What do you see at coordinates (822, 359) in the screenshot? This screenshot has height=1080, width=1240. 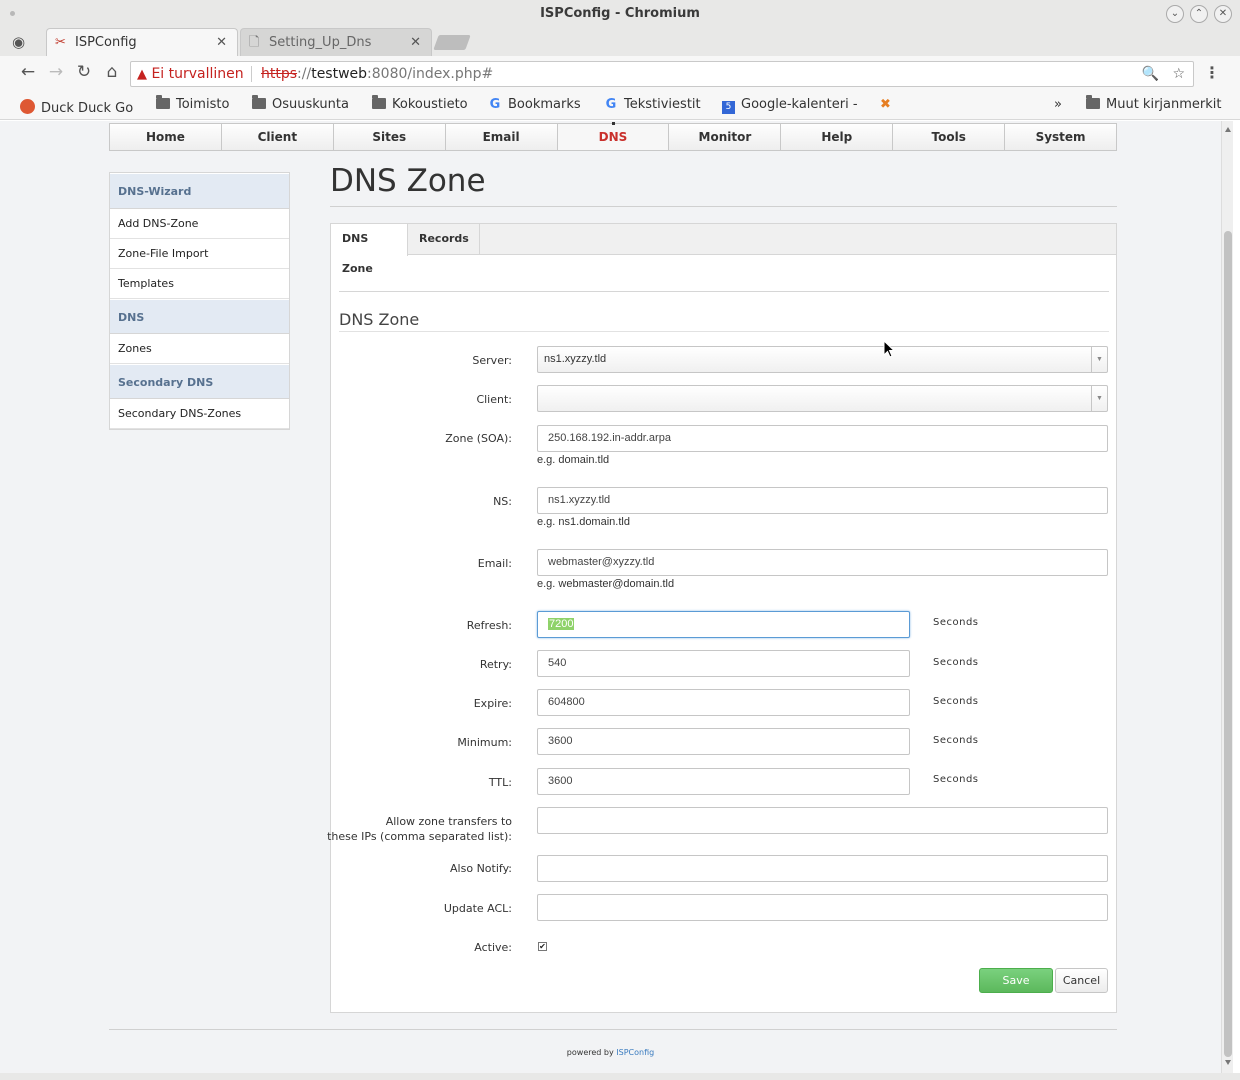 I see `server-select: ns1.xyzzy.tld ▼` at bounding box center [822, 359].